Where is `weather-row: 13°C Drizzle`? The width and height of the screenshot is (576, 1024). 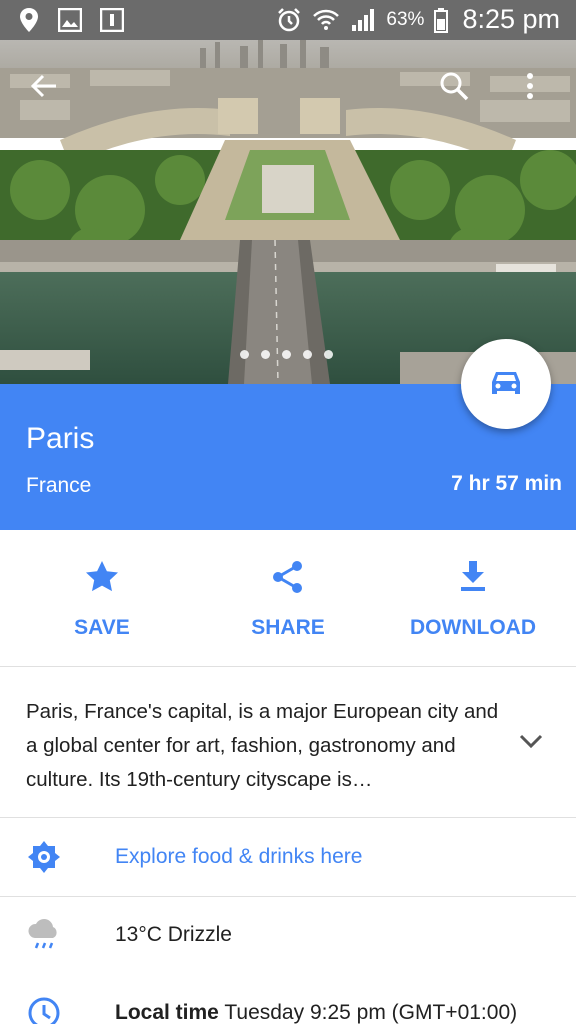
weather-row: 13°C Drizzle is located at coordinates (288, 936).